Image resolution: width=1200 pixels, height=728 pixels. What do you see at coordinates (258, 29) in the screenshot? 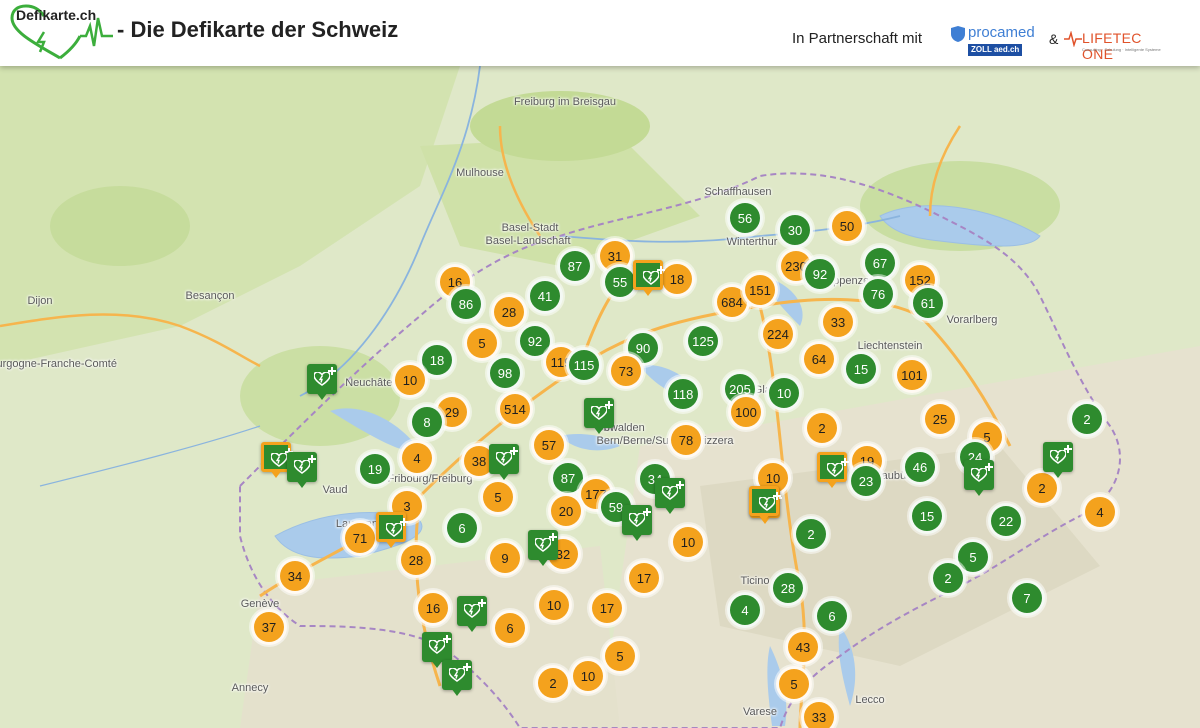
I see `page-title: - Die Defikarte der Schweiz` at bounding box center [258, 29].